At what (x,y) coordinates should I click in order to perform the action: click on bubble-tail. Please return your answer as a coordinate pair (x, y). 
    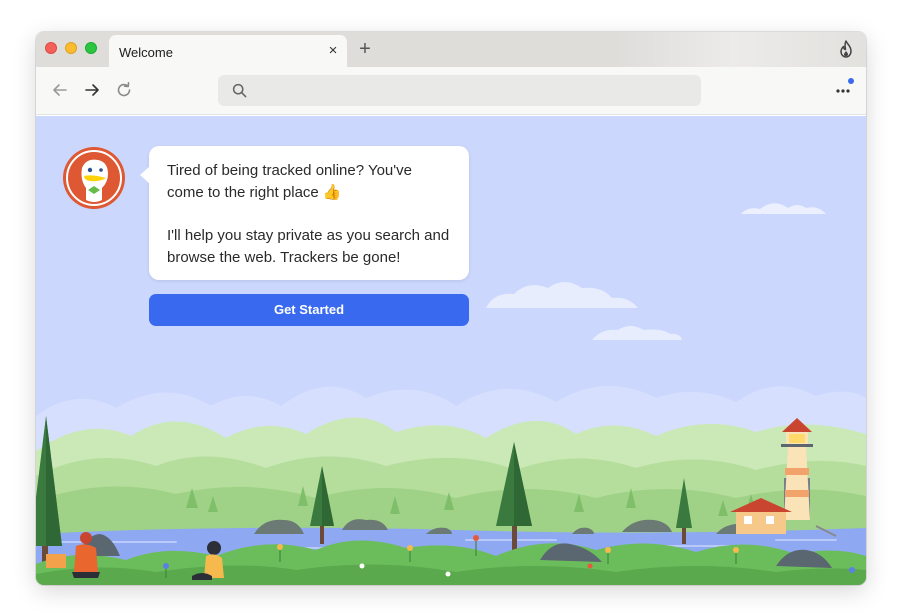
    Looking at the image, I should click on (145, 175).